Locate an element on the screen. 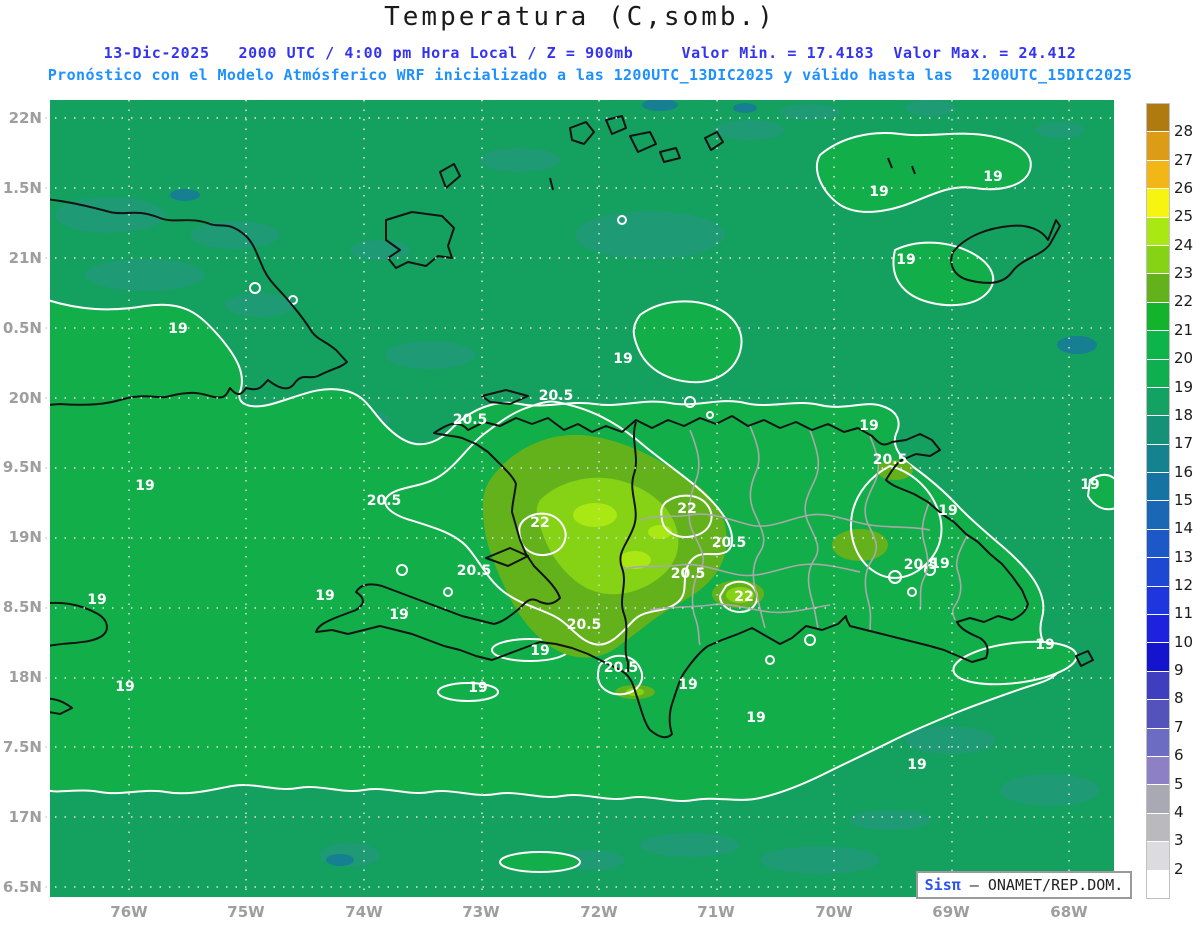 The height and width of the screenshot is (927, 1200). colorbar-tick: 12 is located at coordinates (1184, 585).